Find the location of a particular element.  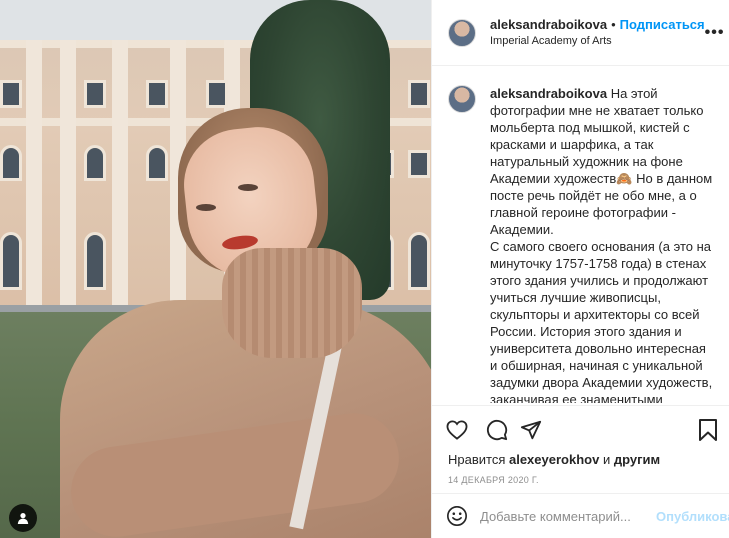

share-icon is located at coordinates (531, 430).